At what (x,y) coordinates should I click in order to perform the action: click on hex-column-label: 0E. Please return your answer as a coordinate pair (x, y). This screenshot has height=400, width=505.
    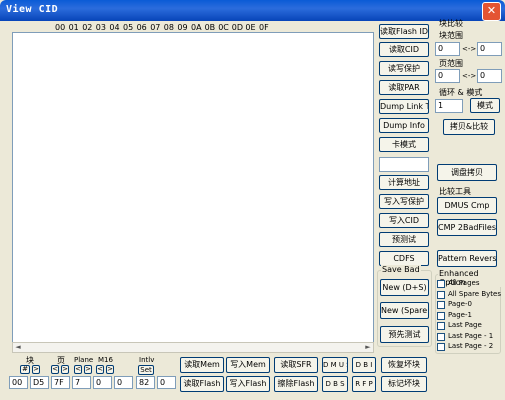
    Looking at the image, I should click on (250, 27).